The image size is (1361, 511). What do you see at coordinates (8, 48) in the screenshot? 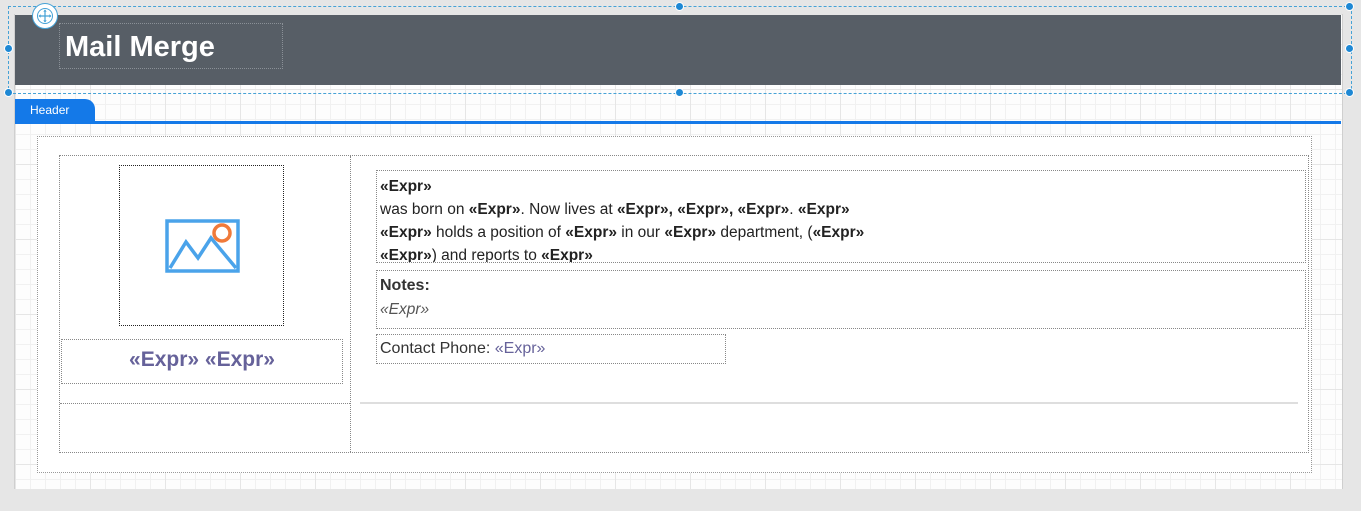
I see `resize-handle-left` at bounding box center [8, 48].